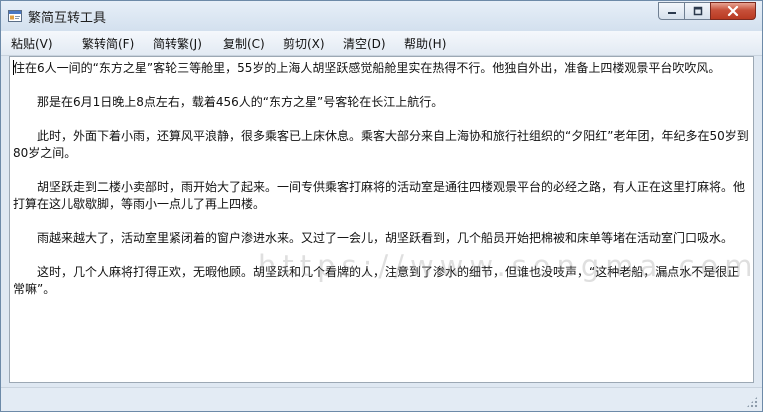 This screenshot has width=763, height=412. I want to click on menu-copy: 复制(C), so click(244, 43).